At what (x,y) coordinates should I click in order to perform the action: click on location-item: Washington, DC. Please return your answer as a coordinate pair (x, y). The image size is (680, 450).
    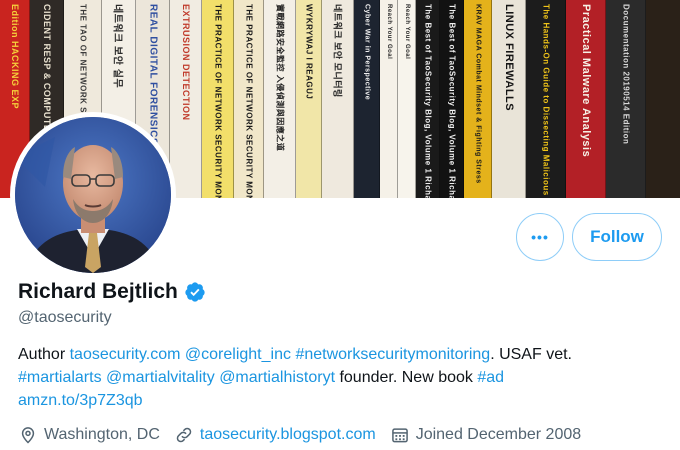
    Looking at the image, I should click on (89, 435).